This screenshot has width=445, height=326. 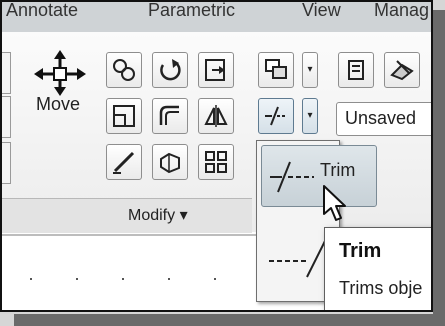 I want to click on explode-button, so click(x=170, y=162).